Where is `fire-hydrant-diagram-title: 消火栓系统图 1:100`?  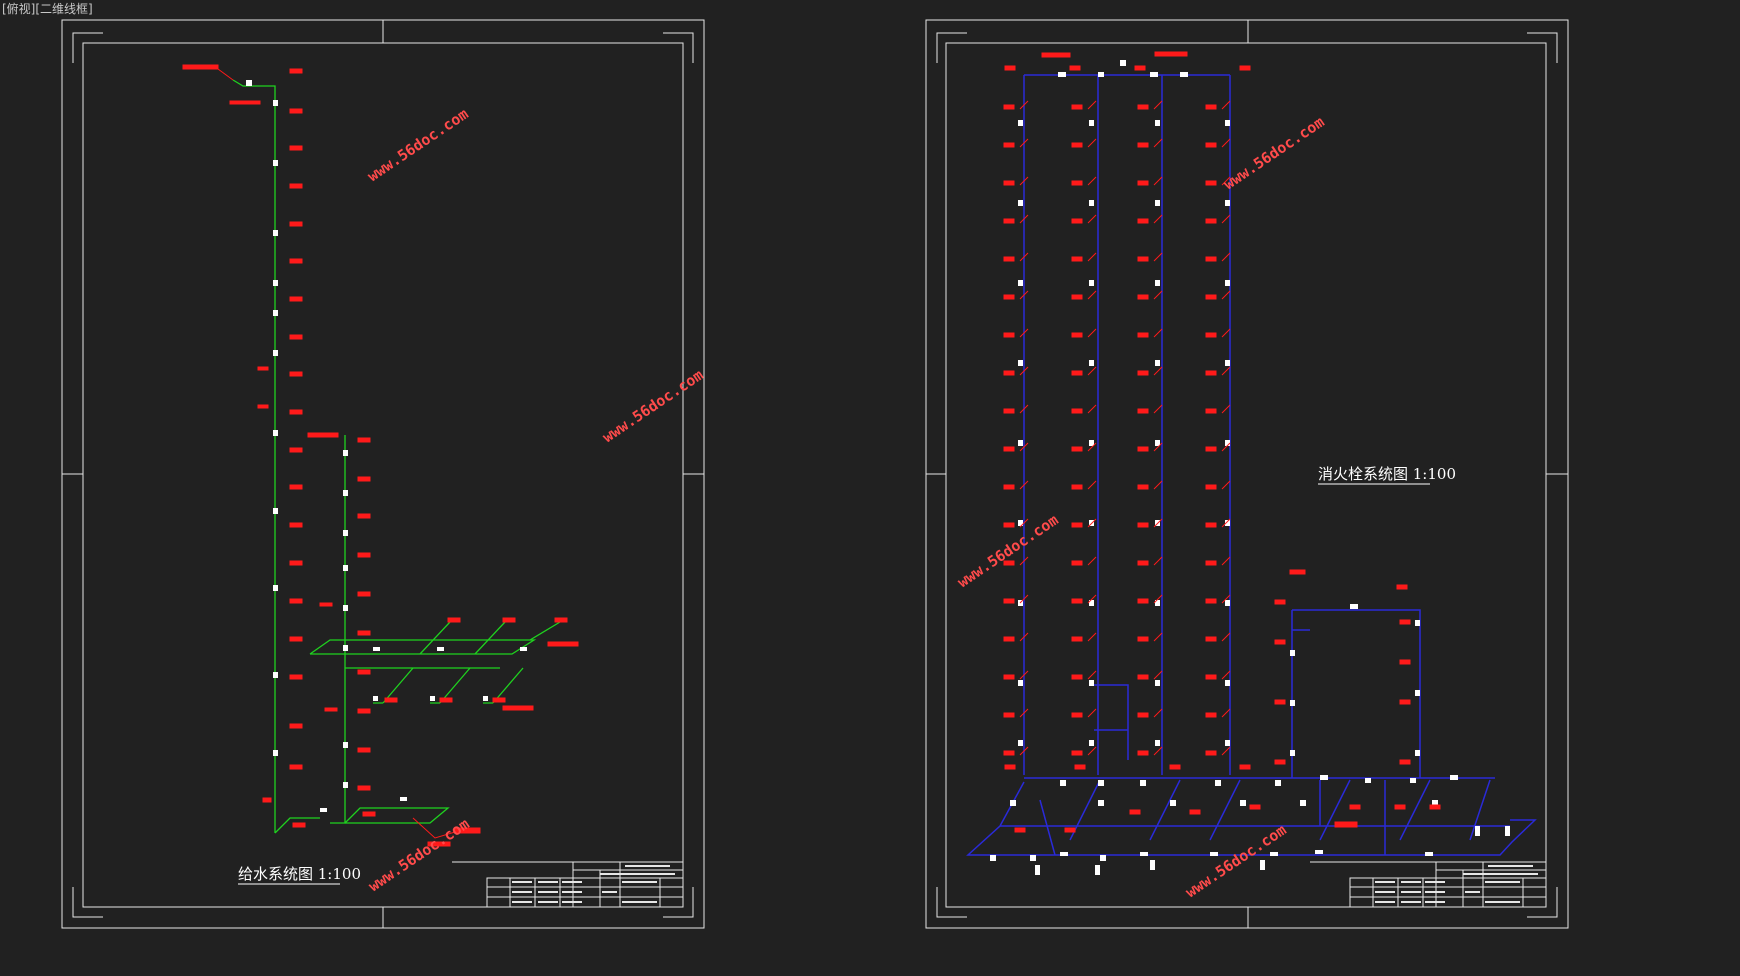 fire-hydrant-diagram-title: 消火栓系统图 1:100 is located at coordinates (1387, 474).